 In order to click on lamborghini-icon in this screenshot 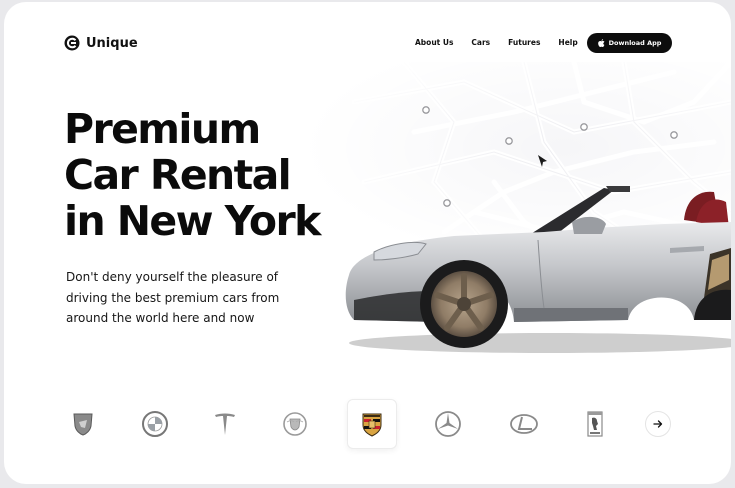, I will do `click(83, 424)`.